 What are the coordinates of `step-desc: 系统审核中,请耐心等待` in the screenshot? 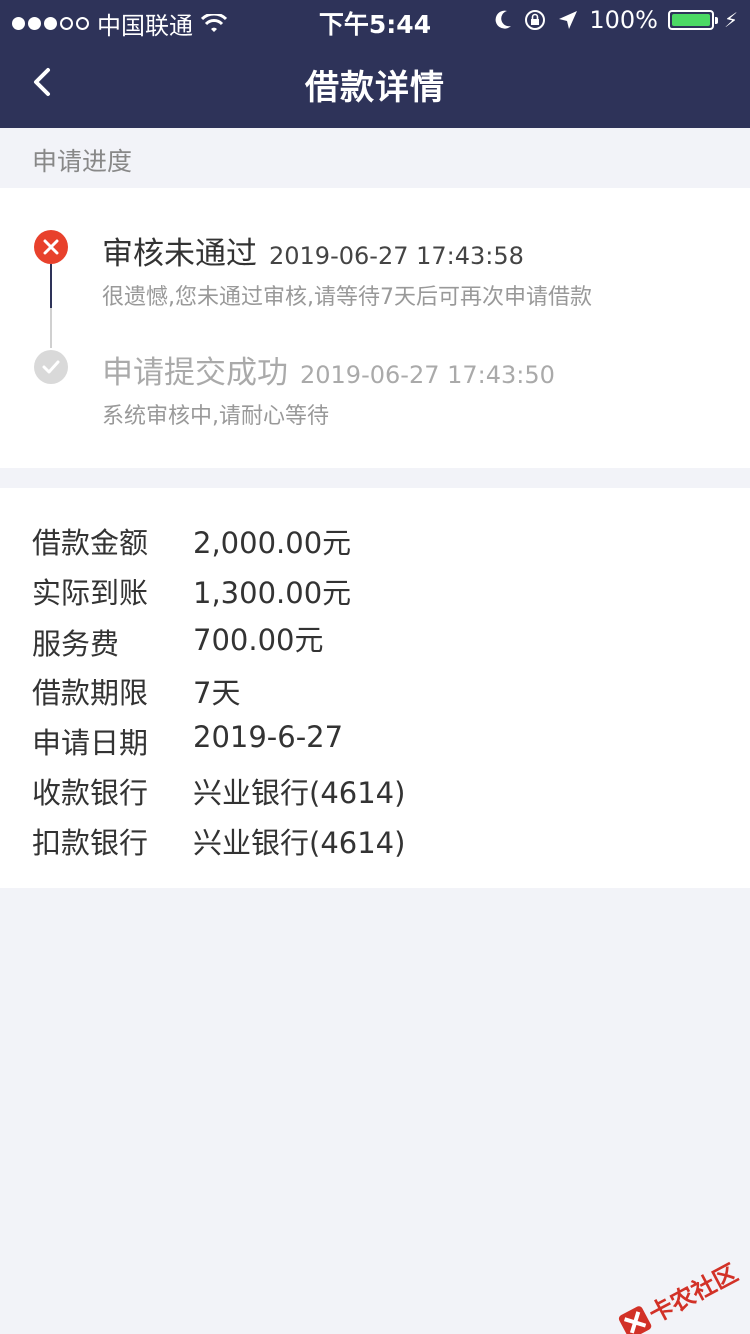 It's located at (215, 416).